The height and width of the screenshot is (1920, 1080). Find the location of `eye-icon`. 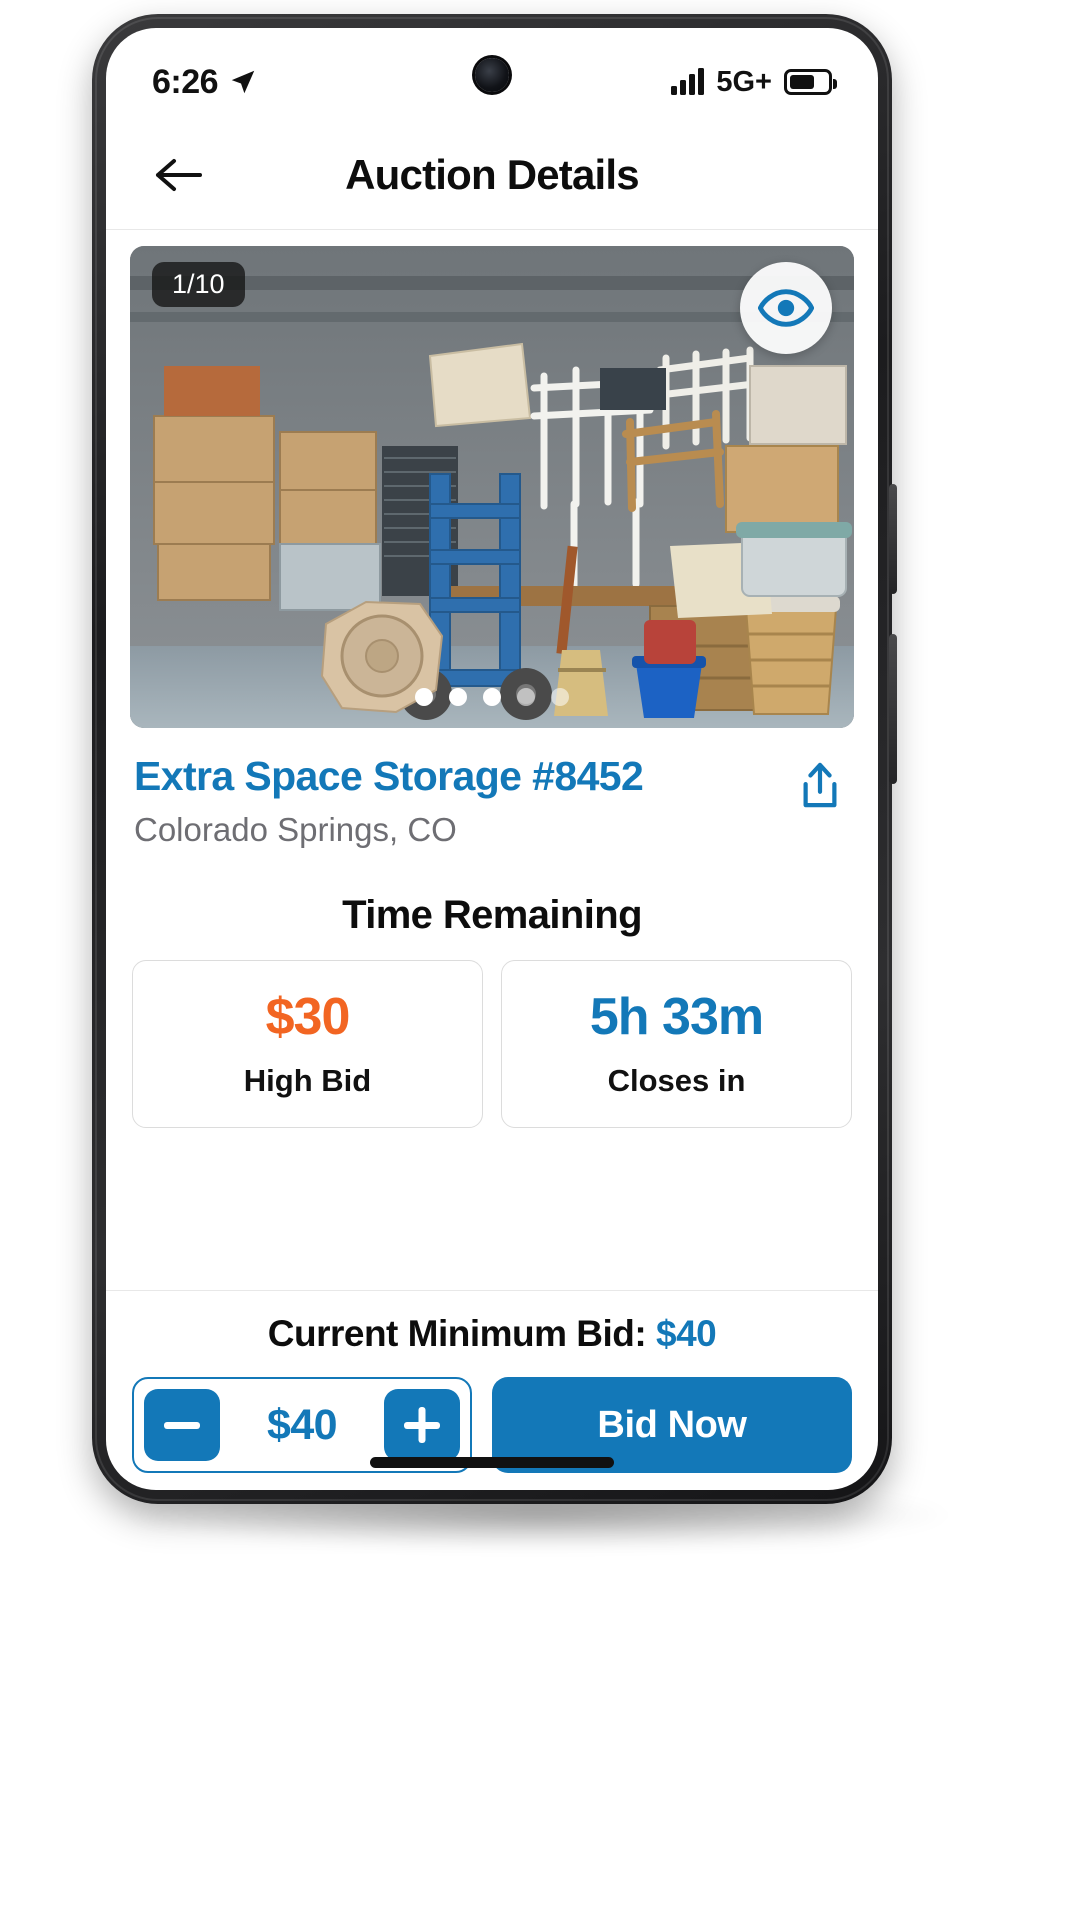

eye-icon is located at coordinates (786, 308).